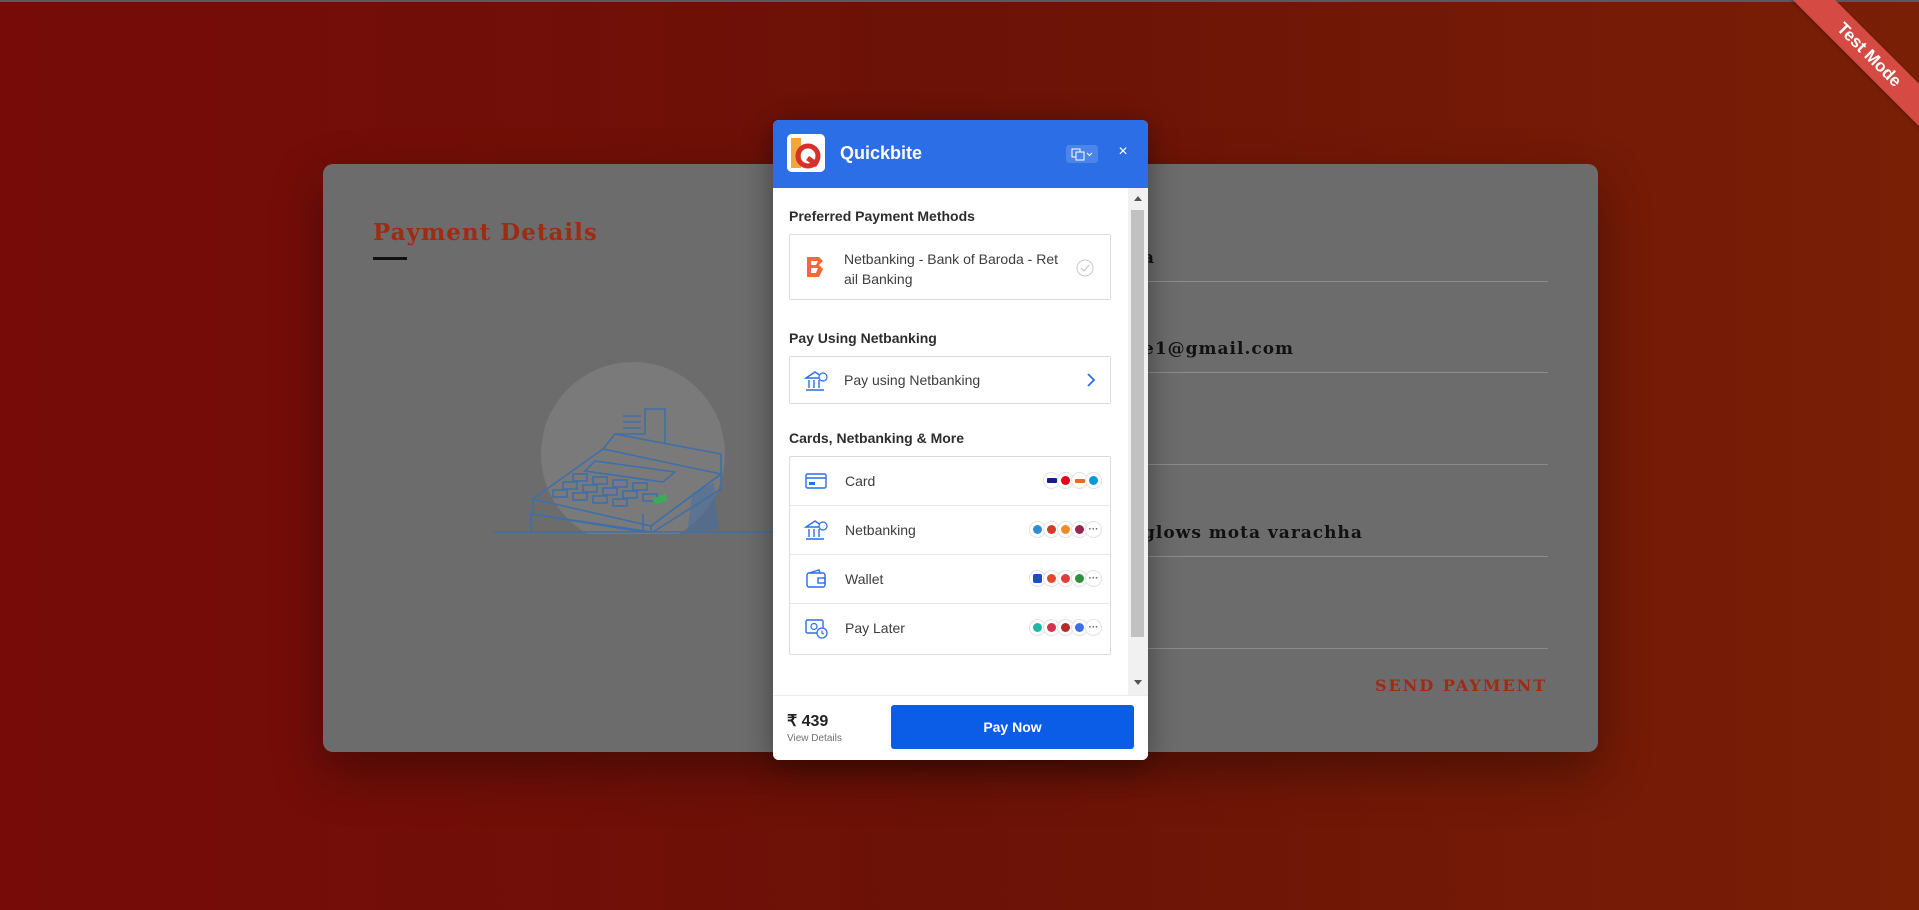 The width and height of the screenshot is (1919, 910). I want to click on pay-later-logos: ···, so click(1065, 628).